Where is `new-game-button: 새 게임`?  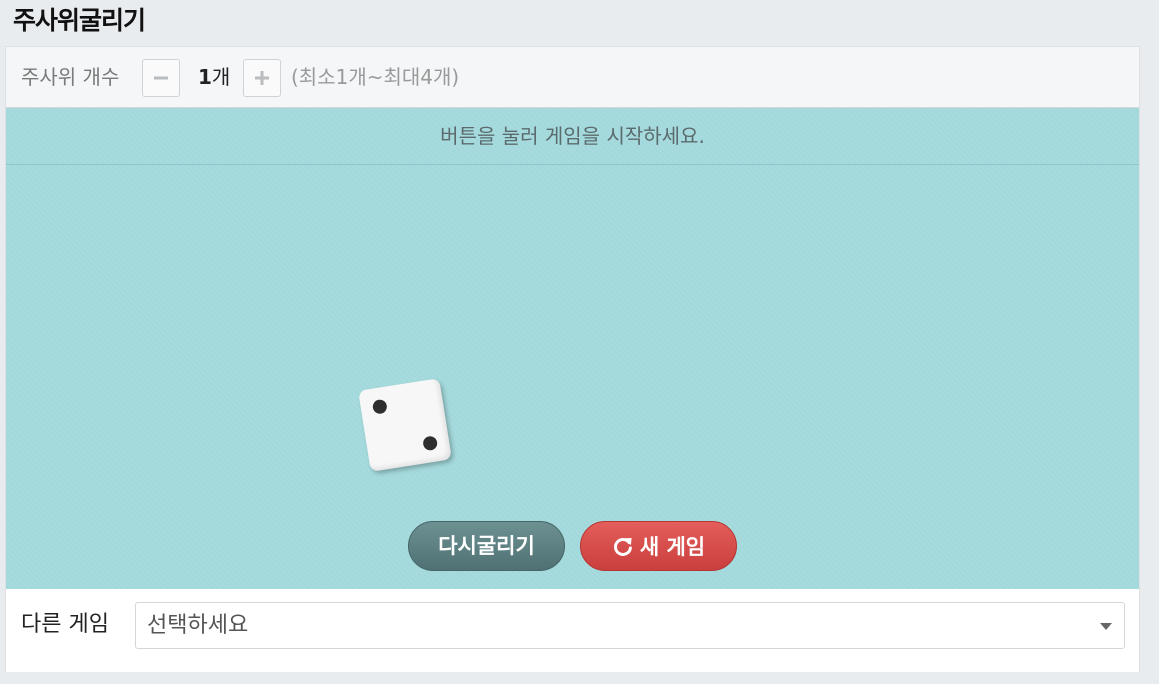 new-game-button: 새 게임 is located at coordinates (658, 546).